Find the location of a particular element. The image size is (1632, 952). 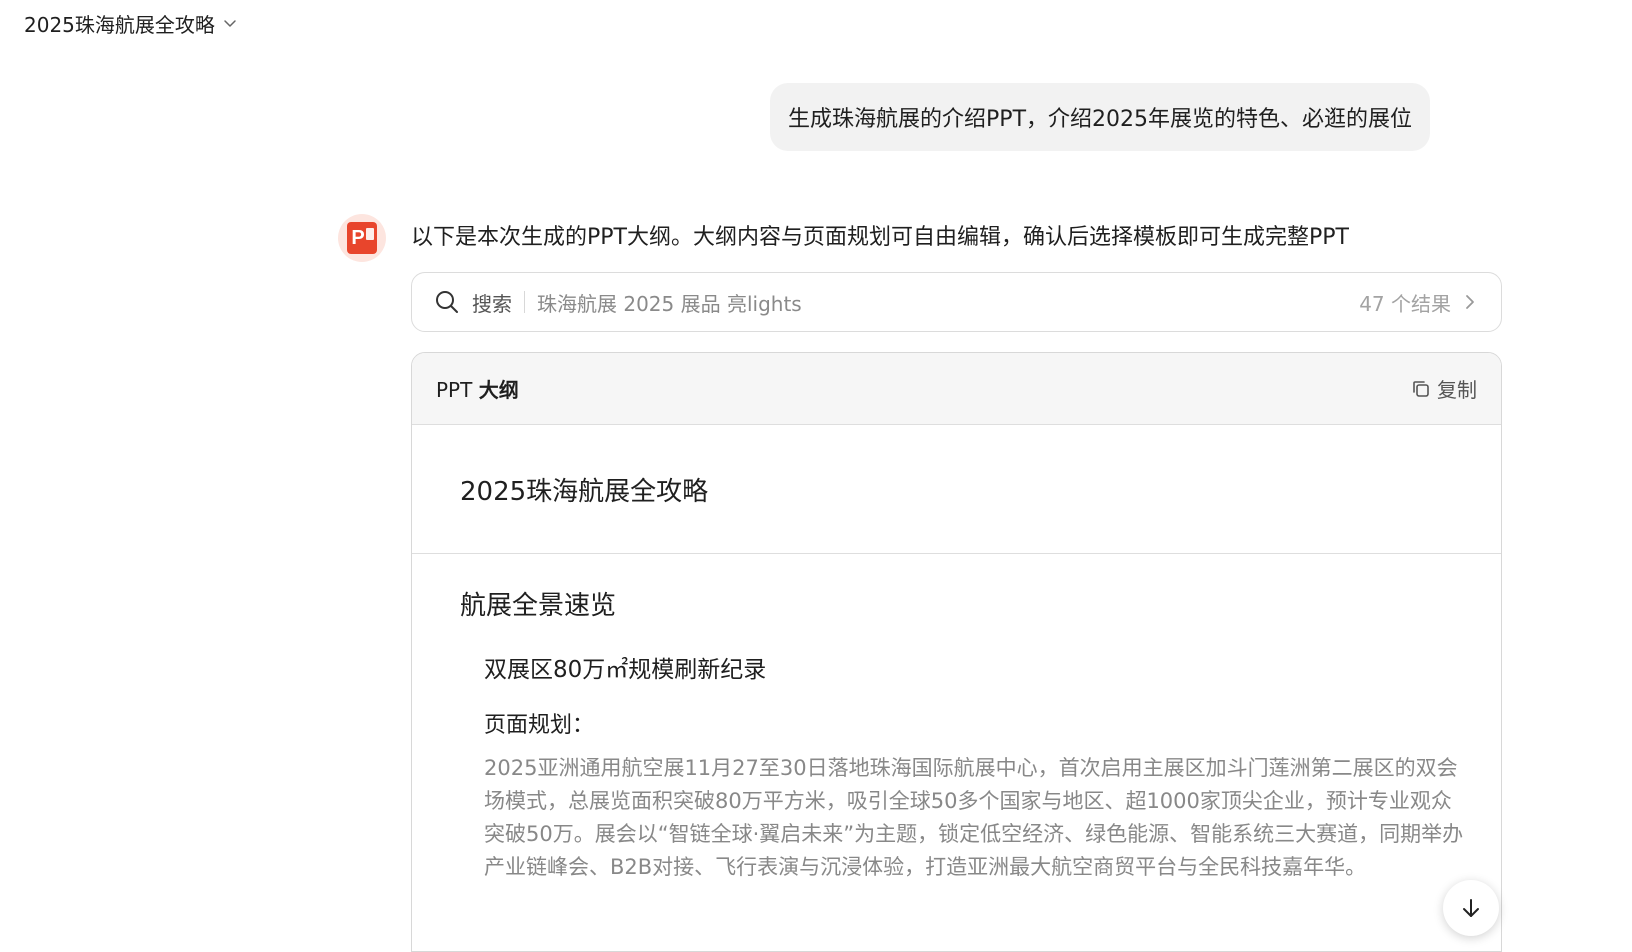

search-query: 珠海航展 2025 展品 亮lights is located at coordinates (669, 303).